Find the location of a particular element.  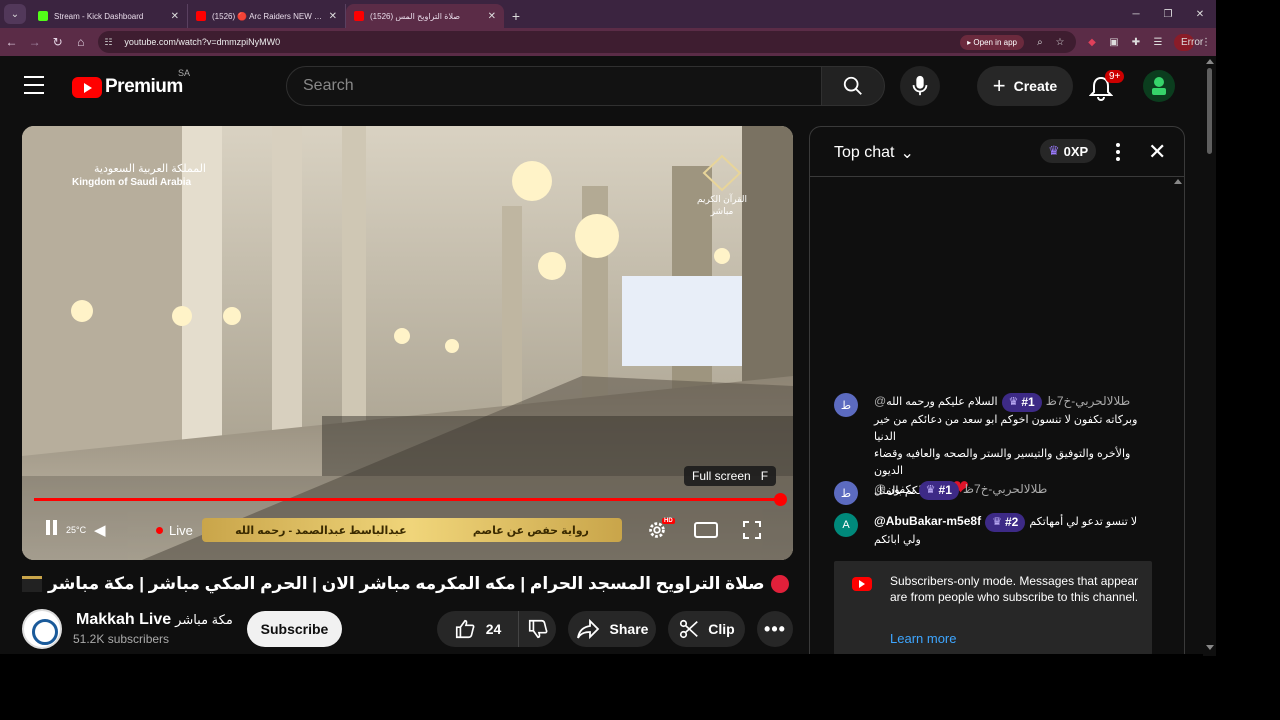

share-button: Share is located at coordinates (612, 629).